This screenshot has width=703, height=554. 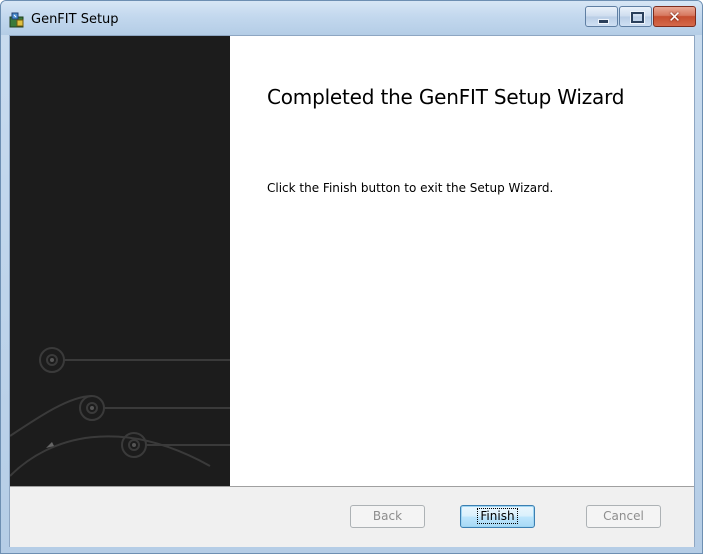 I want to click on cancel-button-label: Cancel, so click(x=623, y=516).